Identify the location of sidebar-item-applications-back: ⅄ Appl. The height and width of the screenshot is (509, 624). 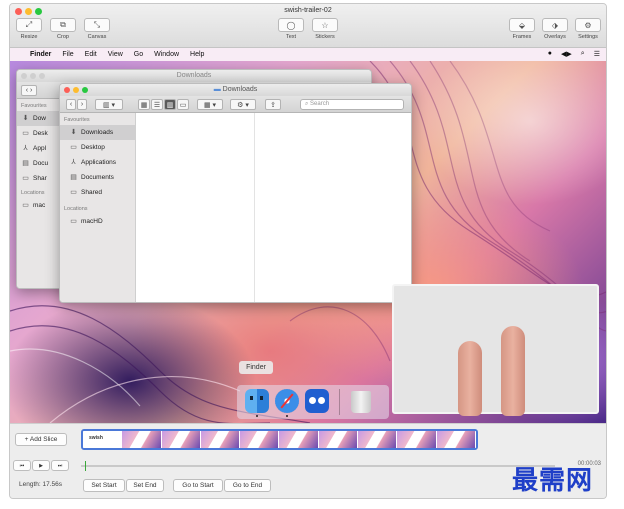
(38, 148).